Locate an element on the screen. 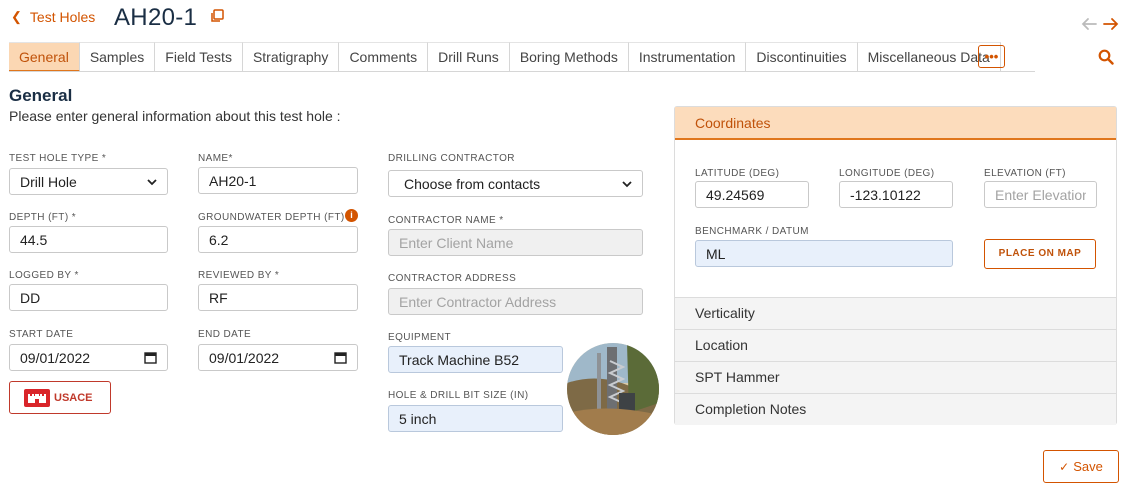 Image resolution: width=1126 pixels, height=493 pixels. test-hole-type-value: Drill Hole is located at coordinates (48, 181).